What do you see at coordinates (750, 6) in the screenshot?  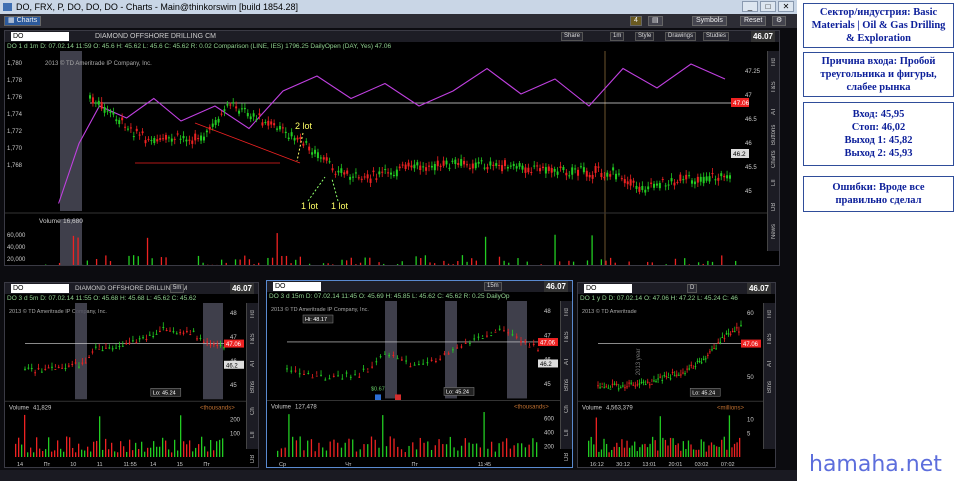 I see `minimize-button: _` at bounding box center [750, 6].